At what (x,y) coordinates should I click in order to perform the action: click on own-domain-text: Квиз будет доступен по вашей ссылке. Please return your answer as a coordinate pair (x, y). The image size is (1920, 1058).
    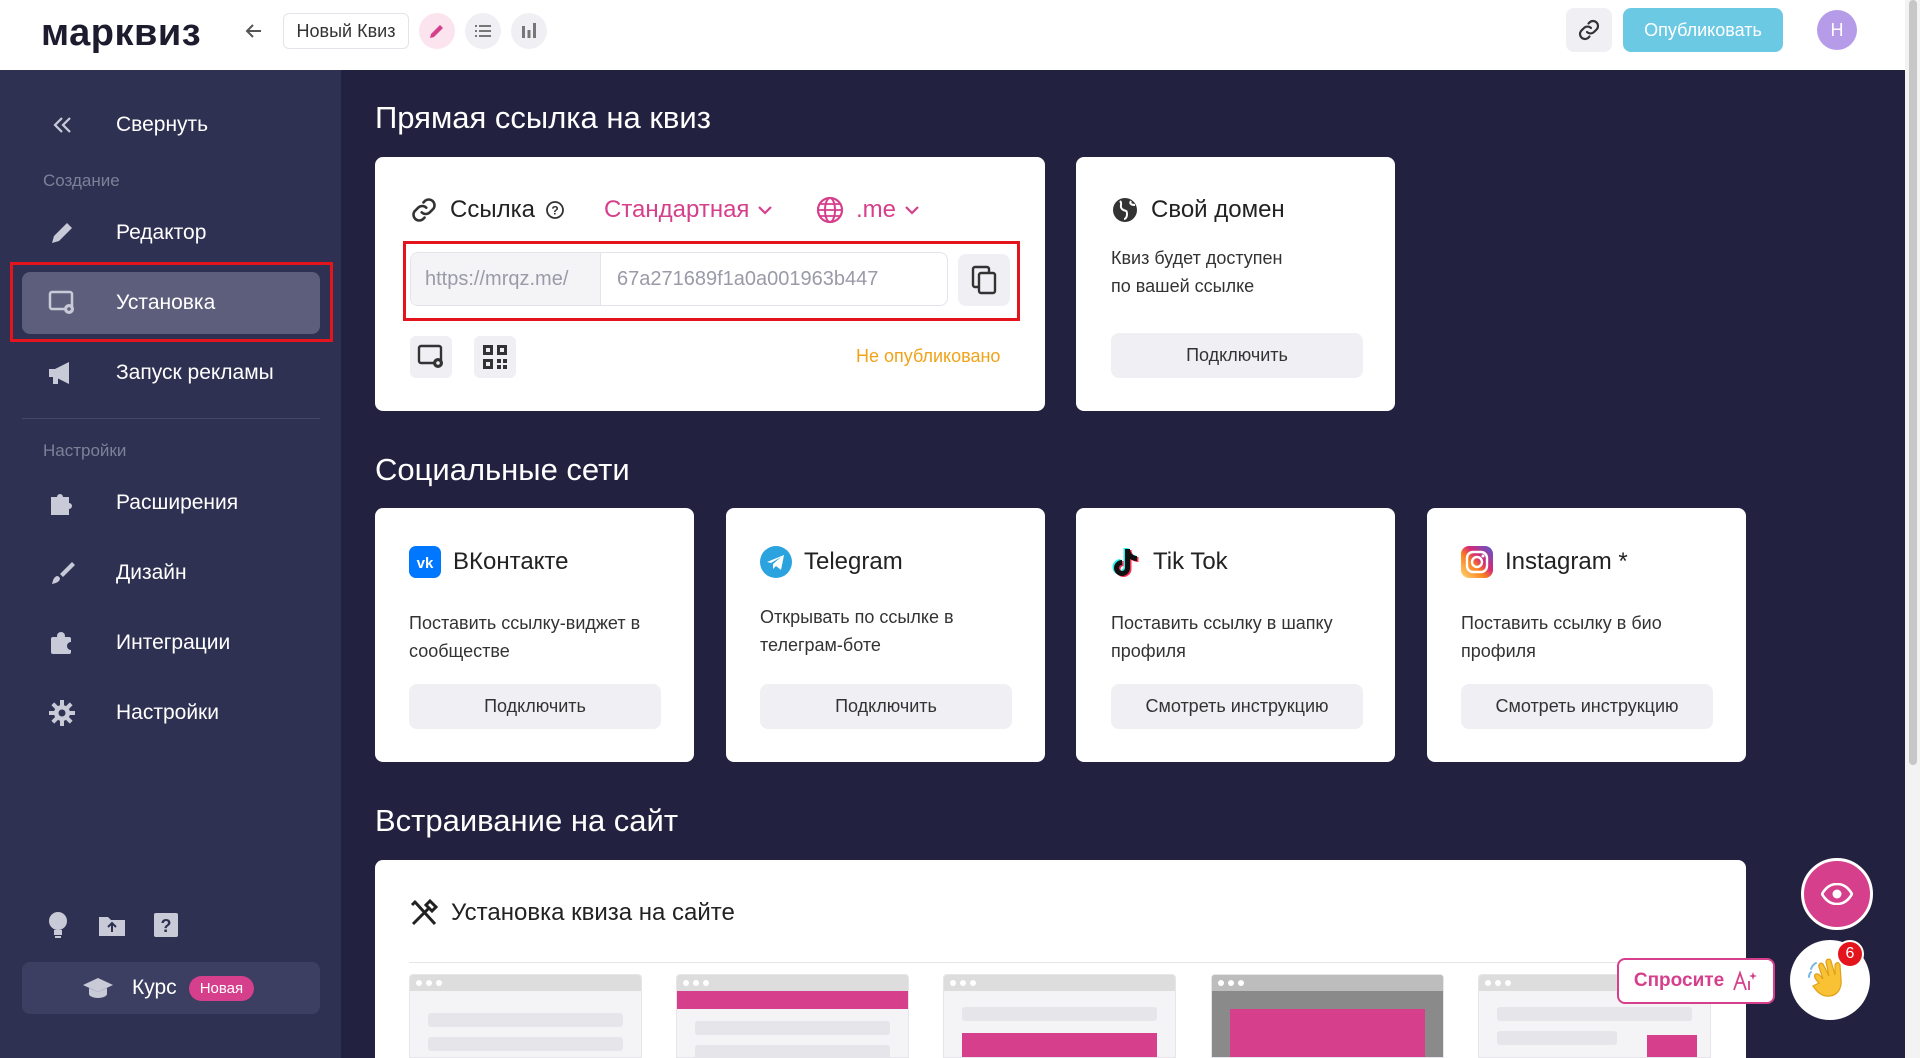
    Looking at the image, I should click on (1197, 272).